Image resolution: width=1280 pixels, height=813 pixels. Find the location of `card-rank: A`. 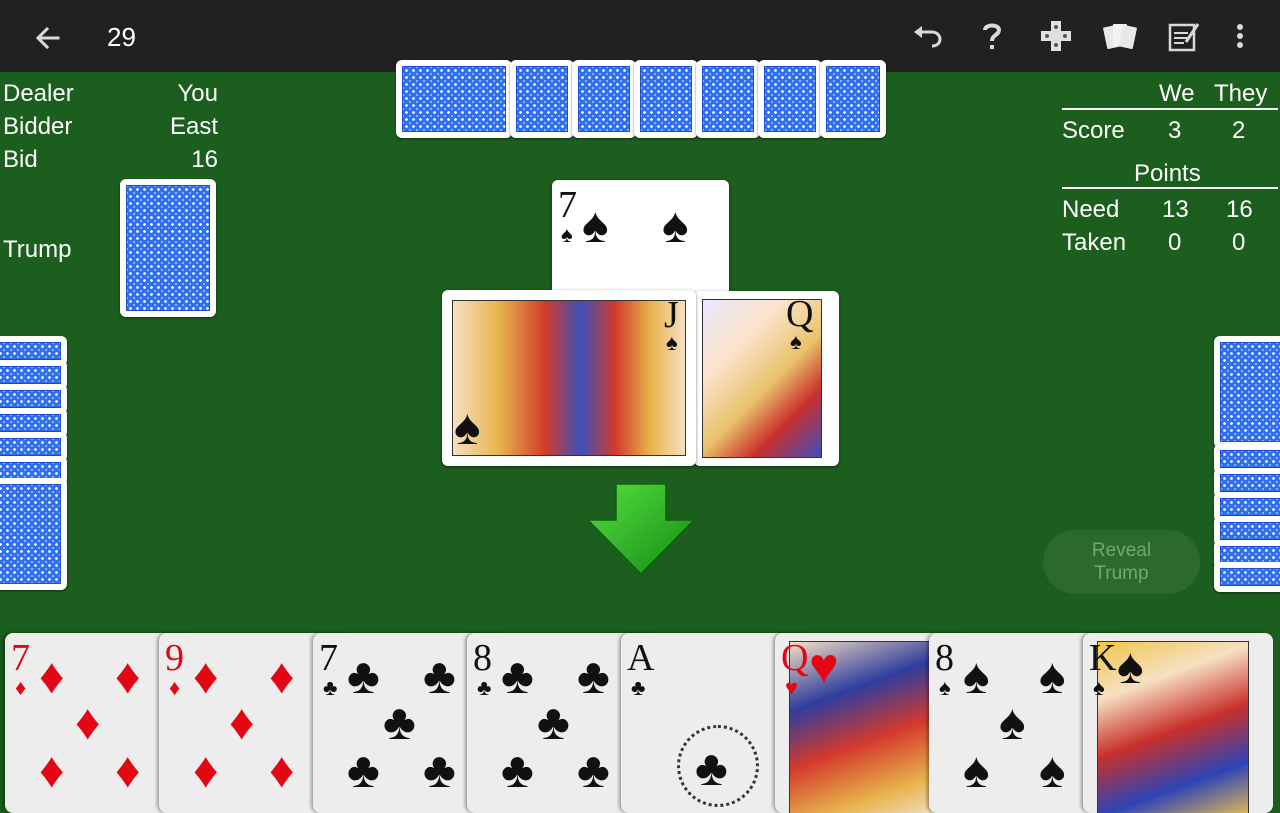

card-rank: A is located at coordinates (641, 658).